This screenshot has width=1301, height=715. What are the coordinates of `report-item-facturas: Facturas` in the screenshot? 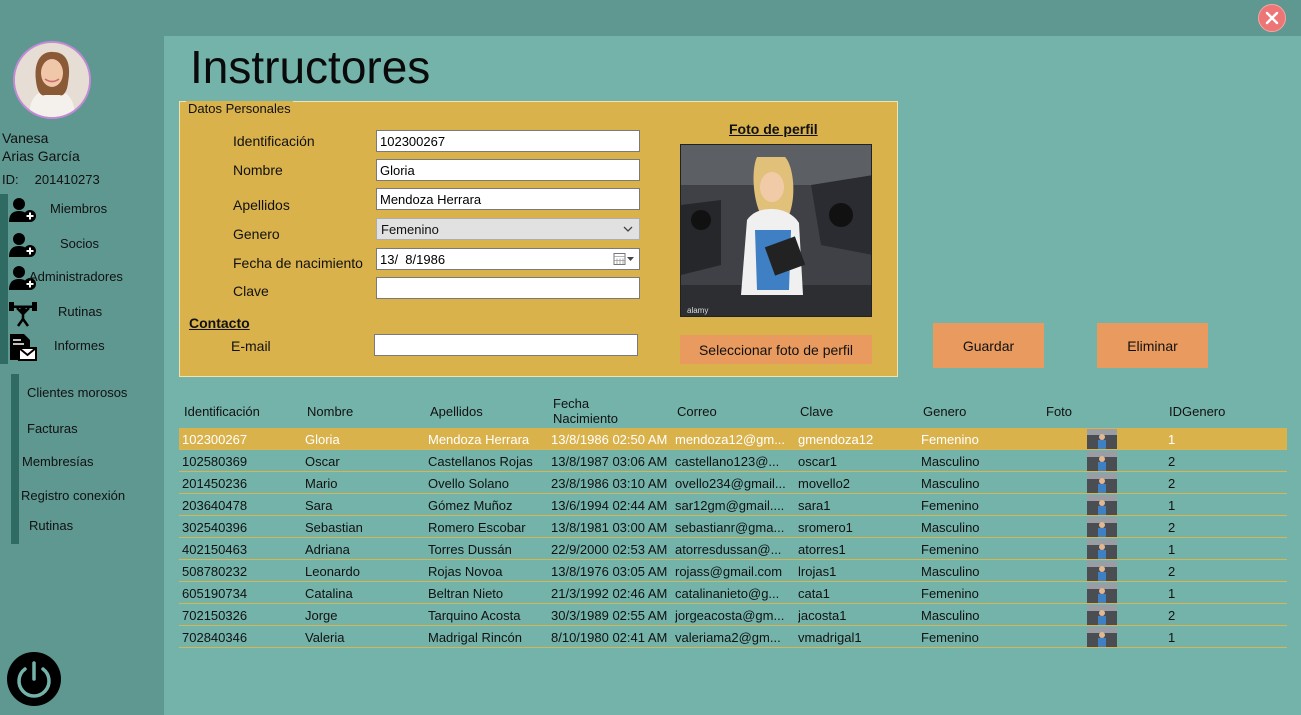 It's located at (52, 428).